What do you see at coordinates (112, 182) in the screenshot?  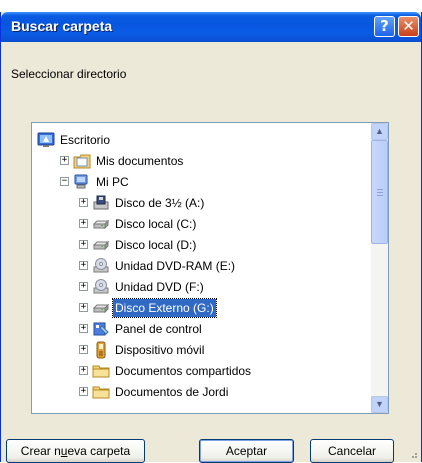 I see `tree-node-label: Mi PC` at bounding box center [112, 182].